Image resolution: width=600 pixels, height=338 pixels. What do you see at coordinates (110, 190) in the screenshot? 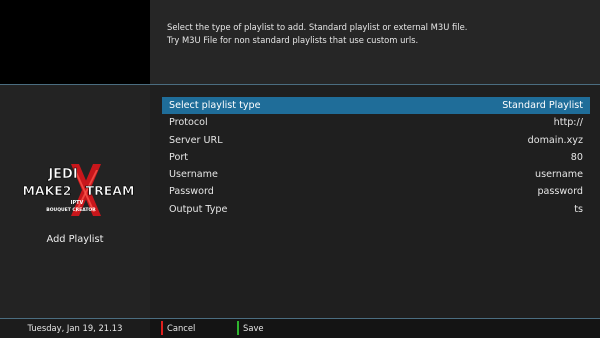
I see `logo-line-3: TREAM` at bounding box center [110, 190].